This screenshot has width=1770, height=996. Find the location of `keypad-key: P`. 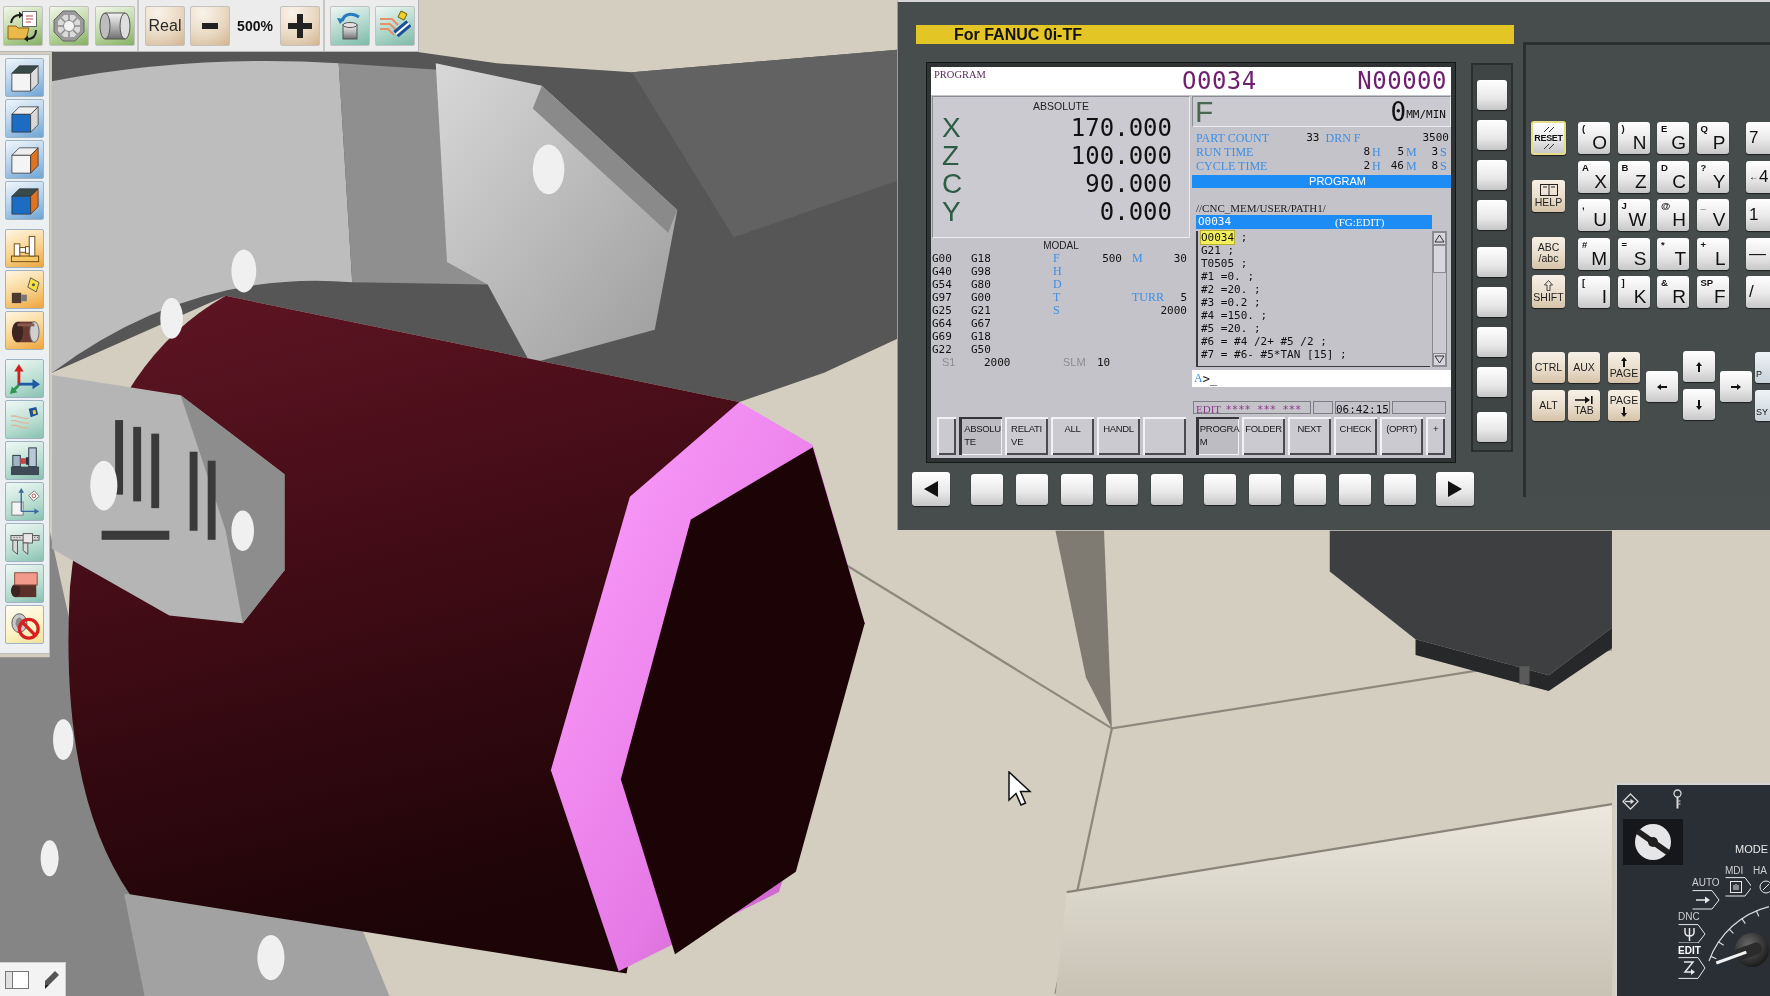

keypad-key: P is located at coordinates (1762, 367).